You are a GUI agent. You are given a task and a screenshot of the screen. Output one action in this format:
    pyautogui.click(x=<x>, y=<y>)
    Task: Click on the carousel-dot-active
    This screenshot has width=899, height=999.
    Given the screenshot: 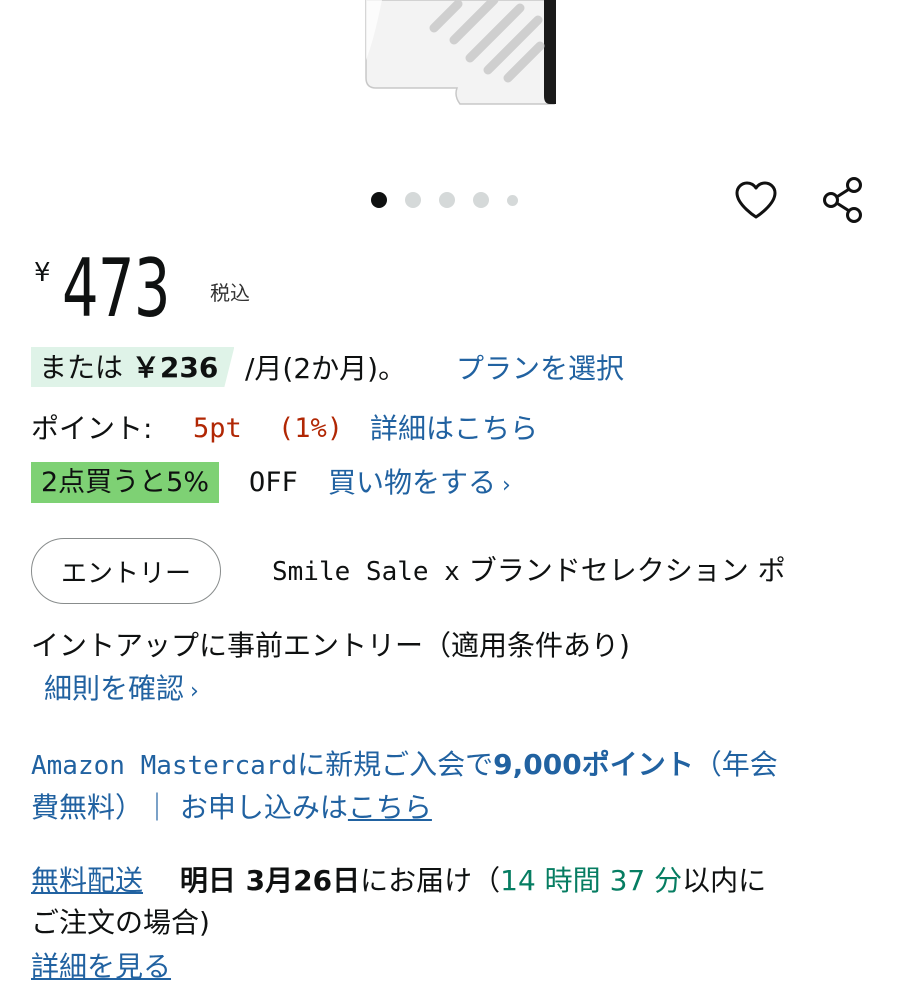 What is the action you would take?
    pyautogui.click(x=379, y=200)
    